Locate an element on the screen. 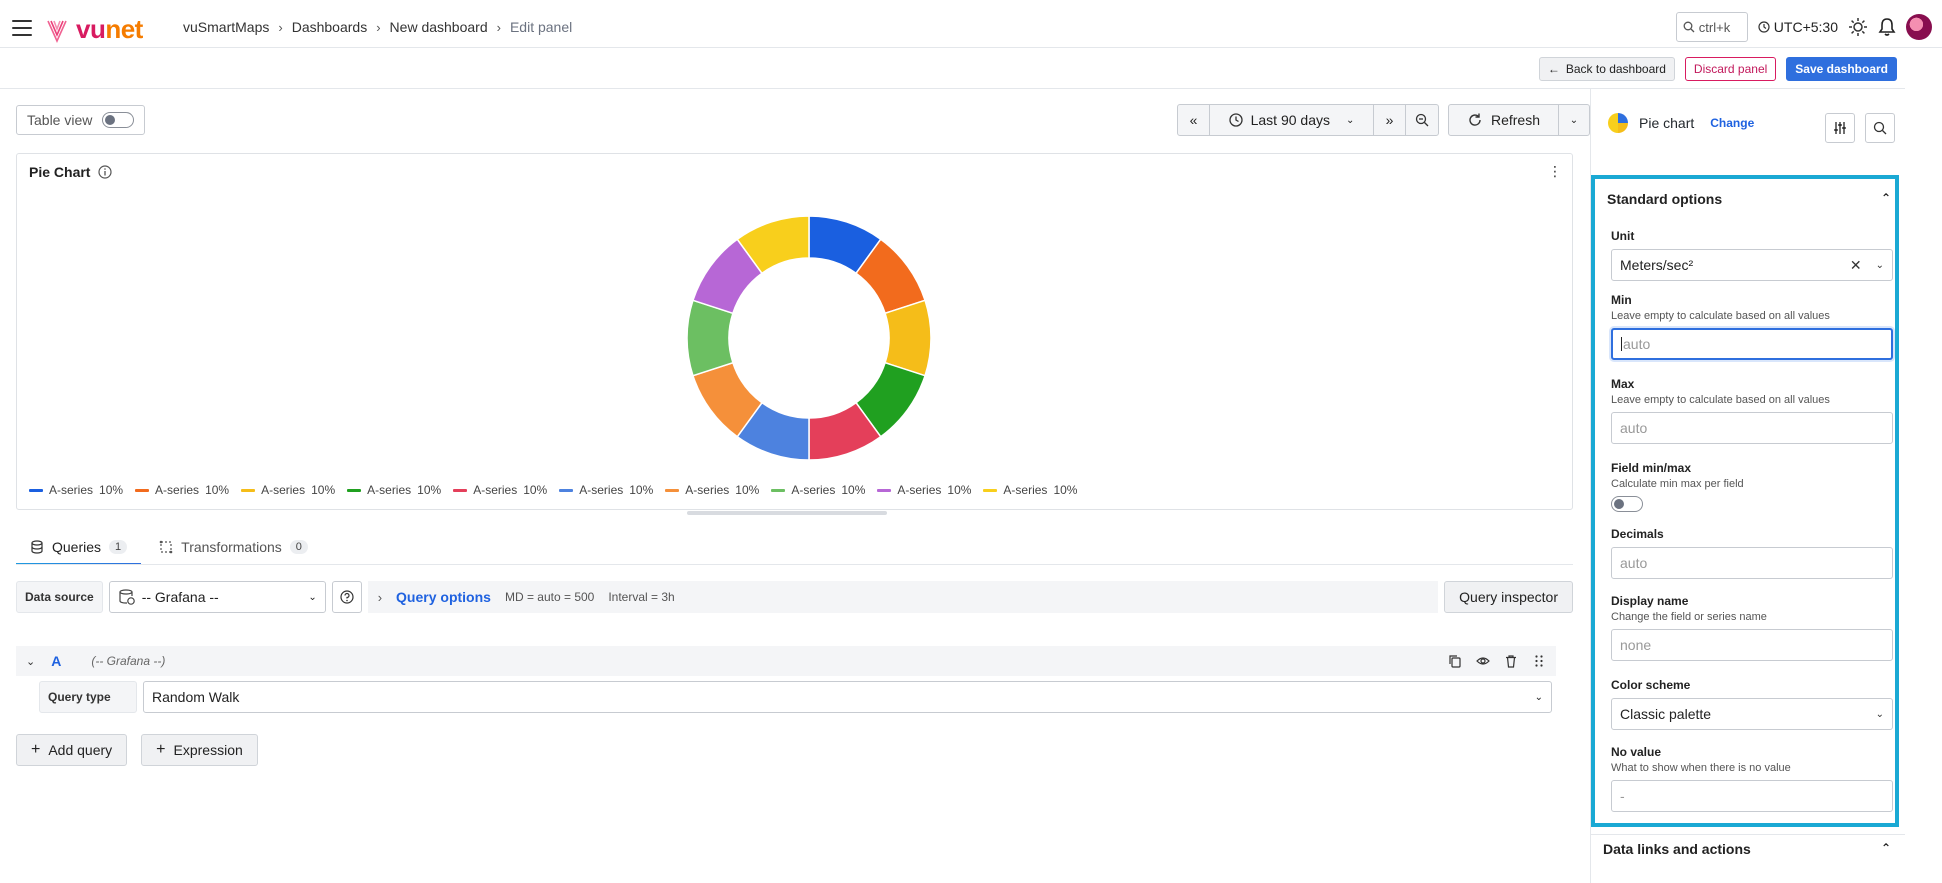  add-query-button: + Add query is located at coordinates (72, 750).